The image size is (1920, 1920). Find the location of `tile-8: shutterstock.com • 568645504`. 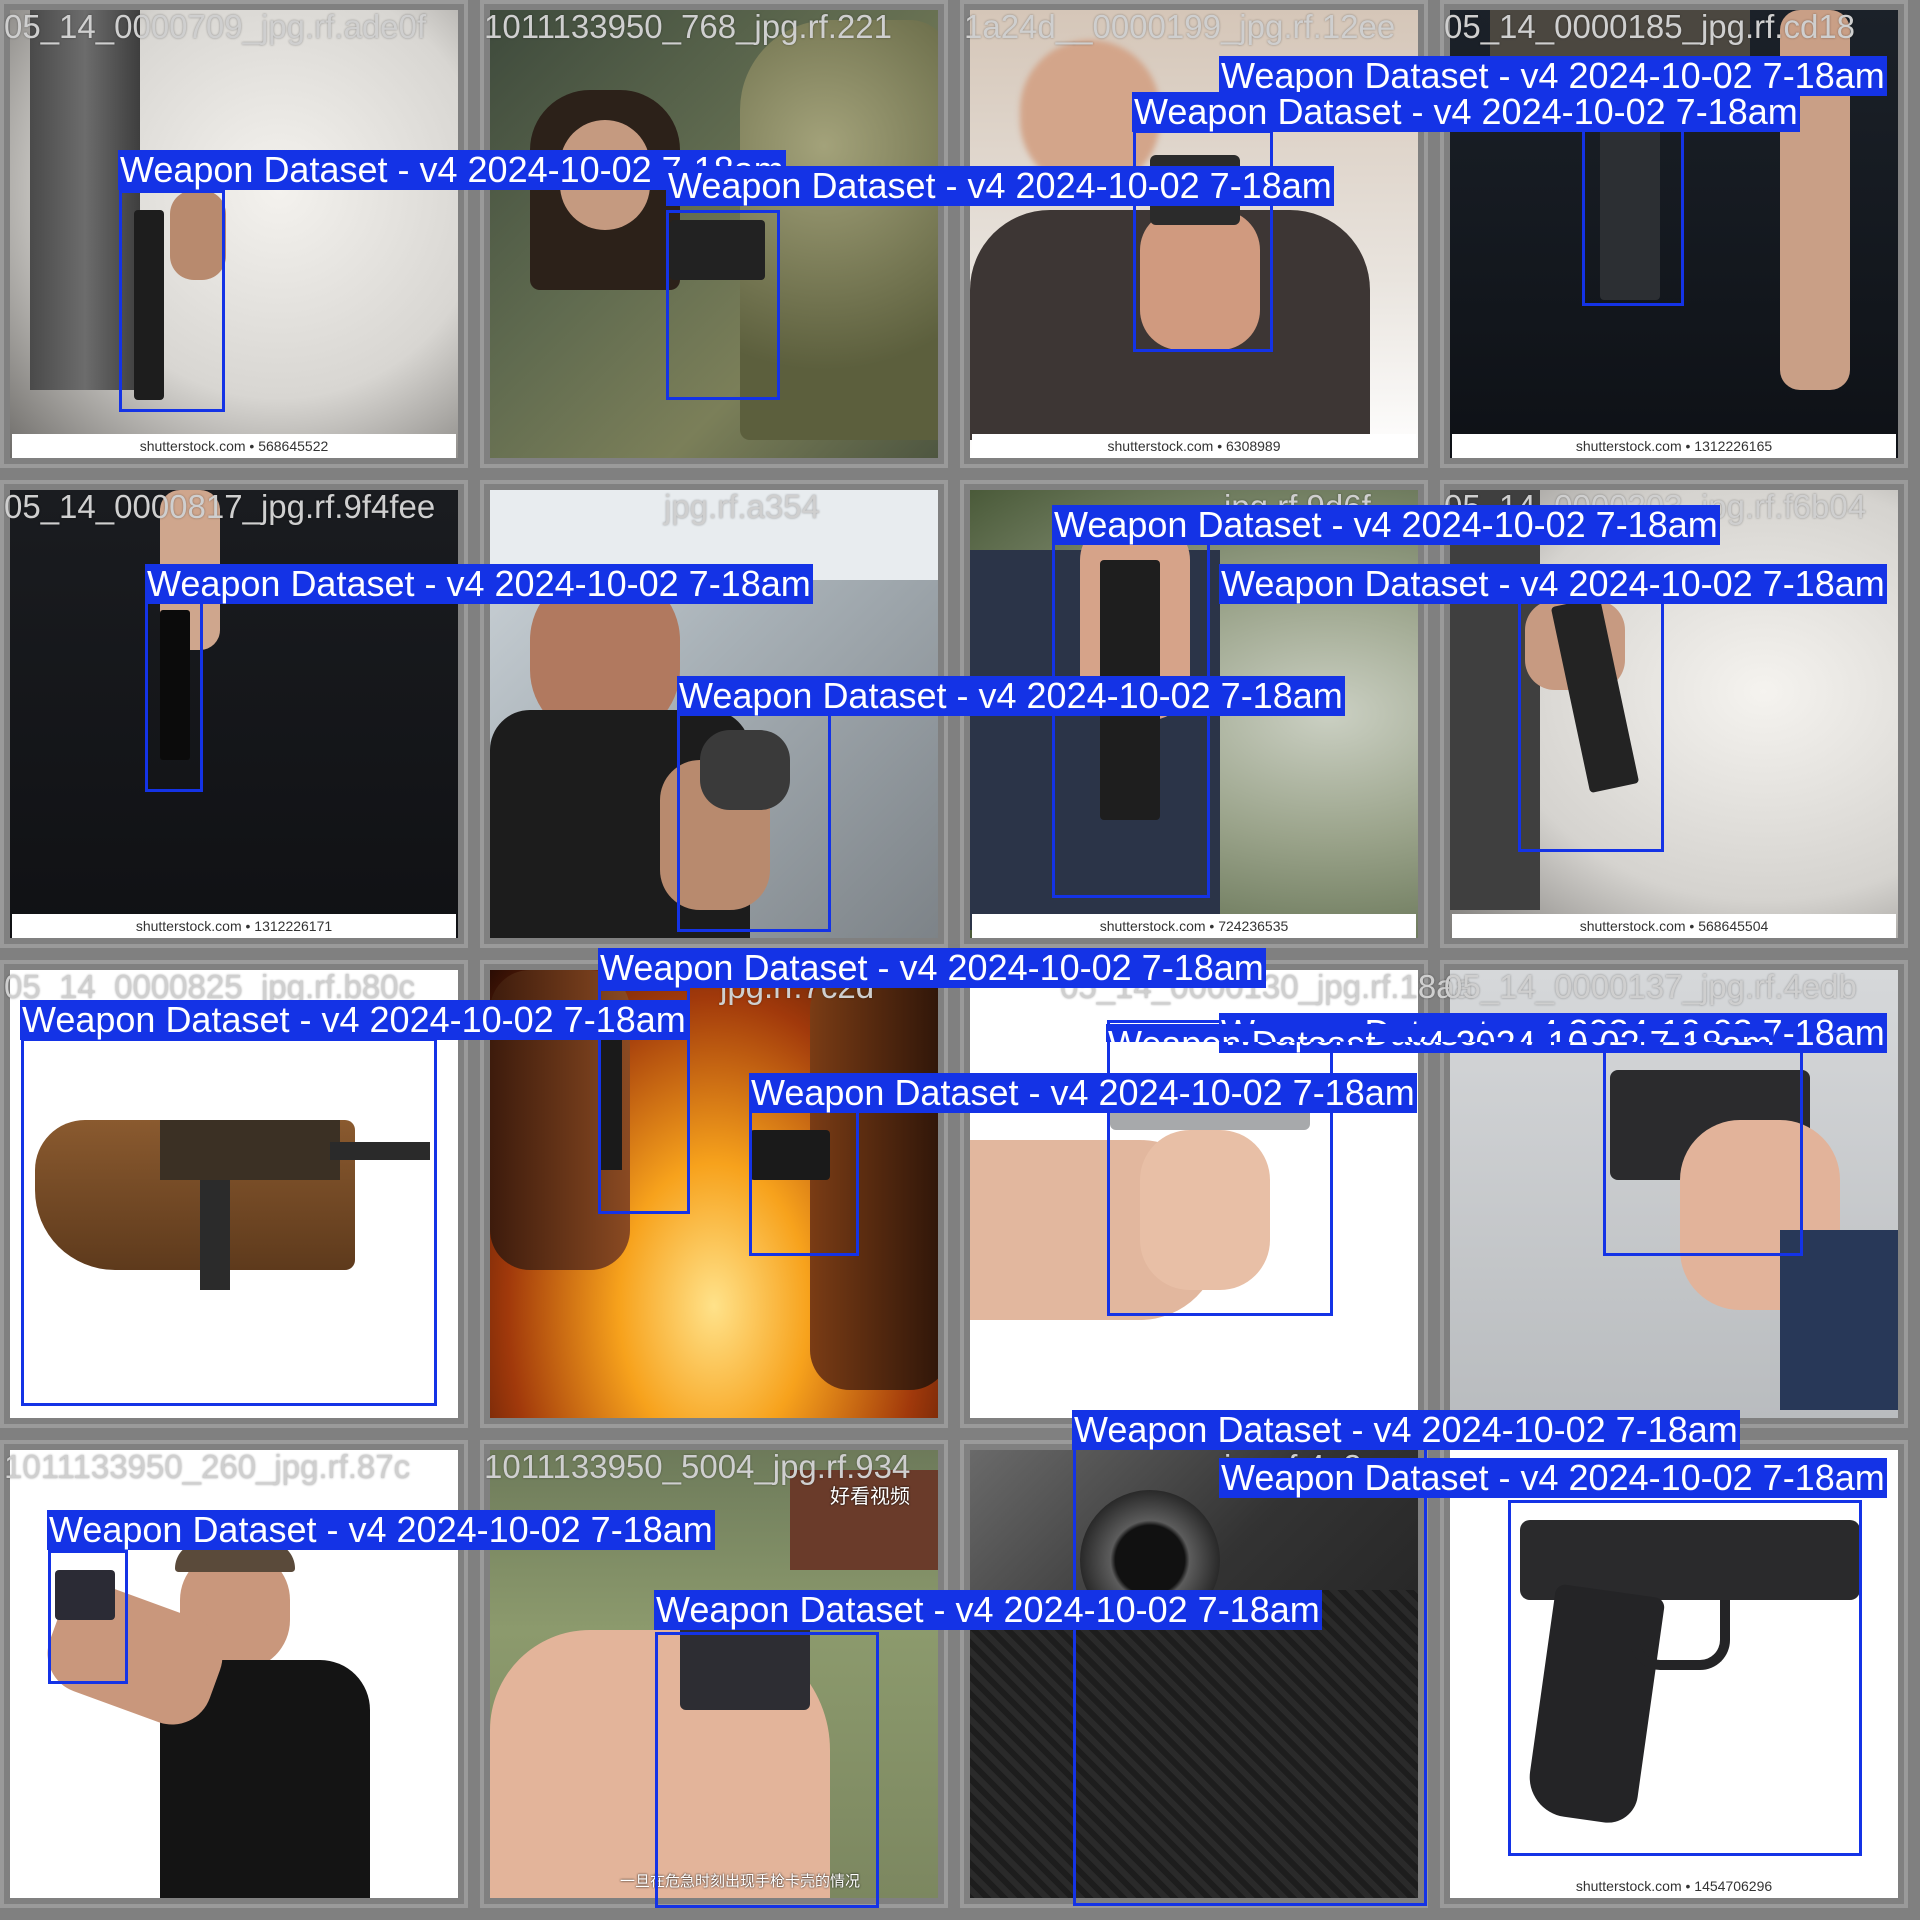

tile-8: shutterstock.com • 568645504 is located at coordinates (1674, 714).